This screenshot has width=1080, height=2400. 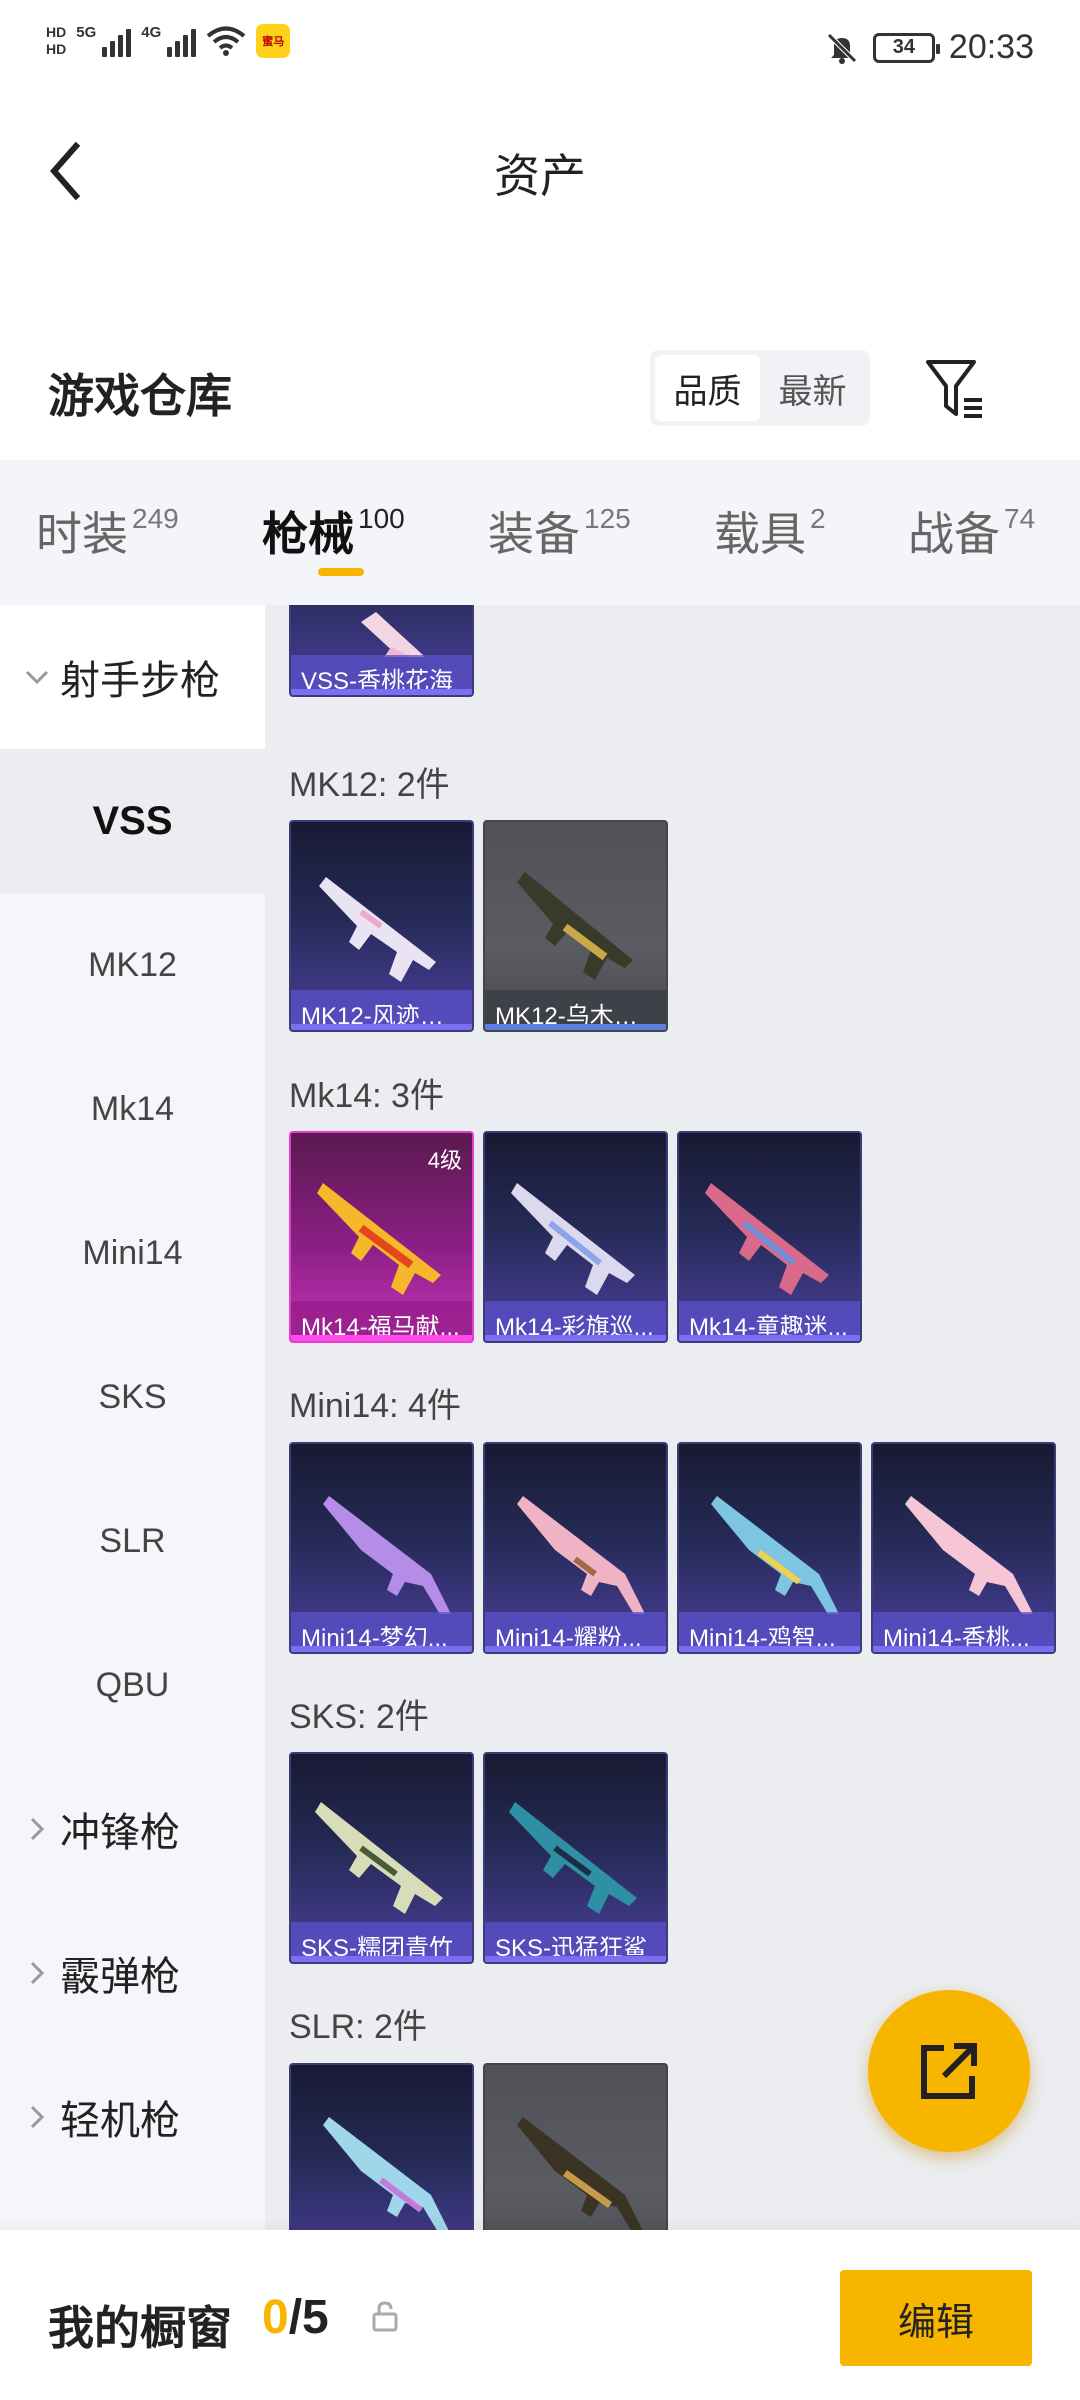 I want to click on sidebar-group-lmg: 轻机枪, so click(x=132, y=2117).